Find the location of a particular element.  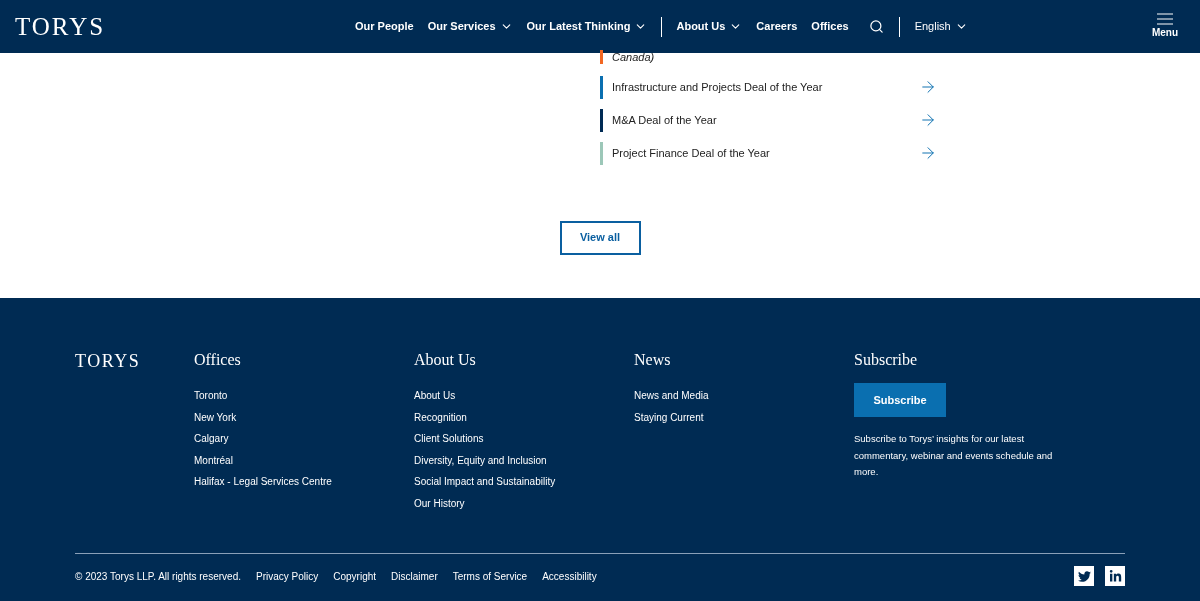

footer-link: Toronto is located at coordinates (304, 396).